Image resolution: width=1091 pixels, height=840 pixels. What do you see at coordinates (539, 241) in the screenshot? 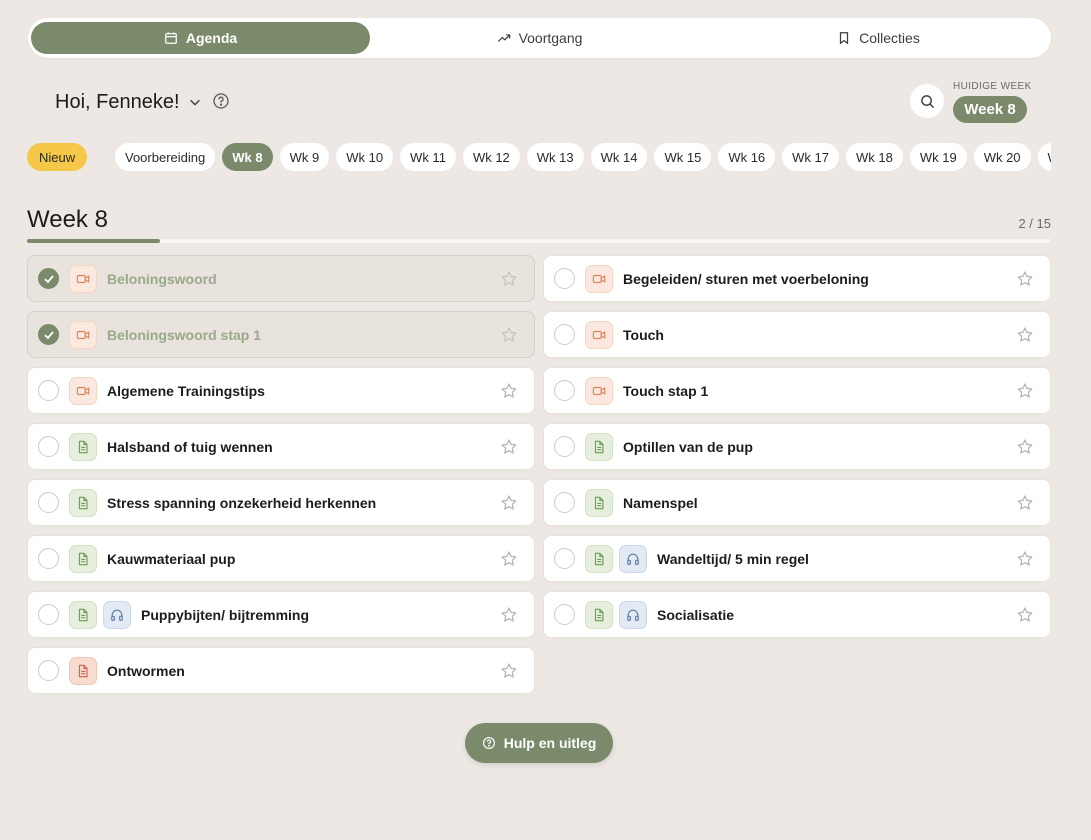
I see `progress-bar` at bounding box center [539, 241].